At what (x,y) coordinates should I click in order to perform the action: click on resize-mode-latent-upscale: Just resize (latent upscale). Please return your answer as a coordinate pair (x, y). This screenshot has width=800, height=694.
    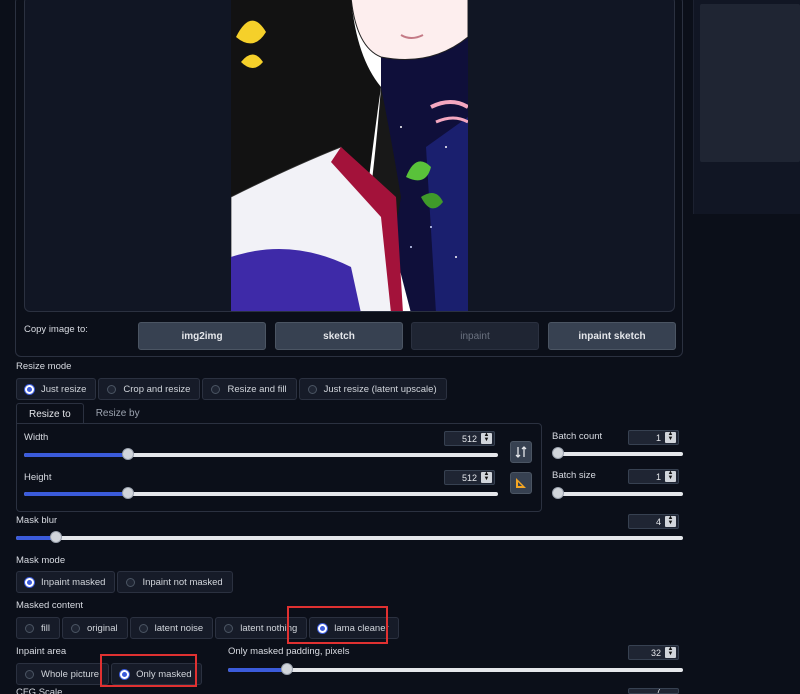
    Looking at the image, I should click on (372, 389).